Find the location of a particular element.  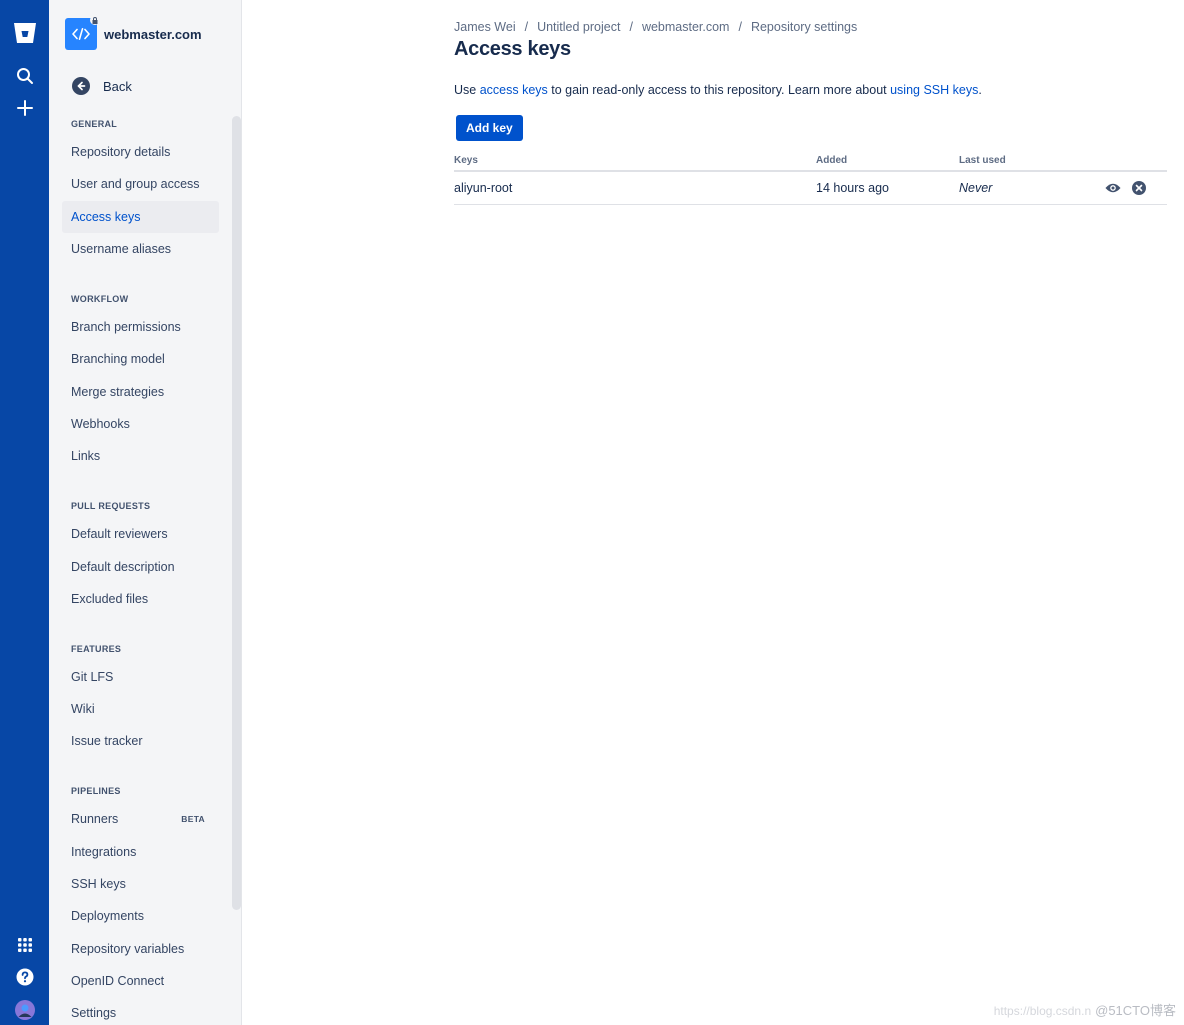

breadcrumb-link-owner: James Wei is located at coordinates (485, 27).